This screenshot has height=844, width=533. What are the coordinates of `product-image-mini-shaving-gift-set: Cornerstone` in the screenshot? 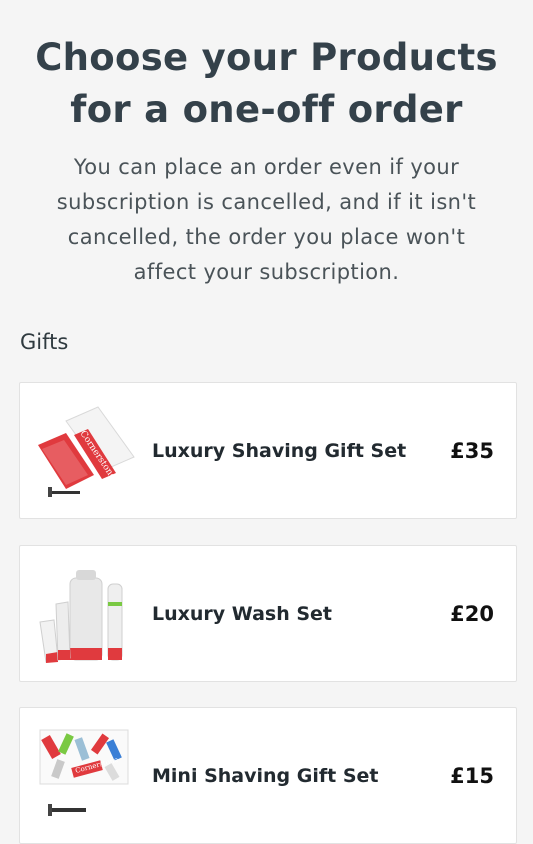 It's located at (86, 776).